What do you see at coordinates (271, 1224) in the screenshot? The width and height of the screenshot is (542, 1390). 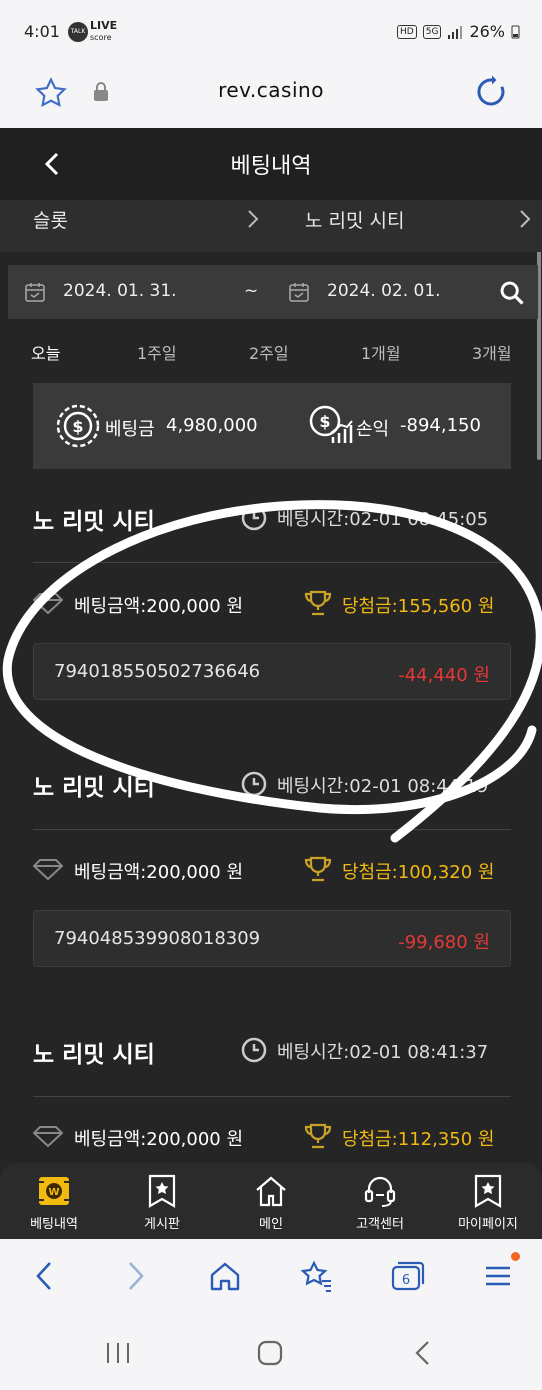 I see `nav-label: 메인` at bounding box center [271, 1224].